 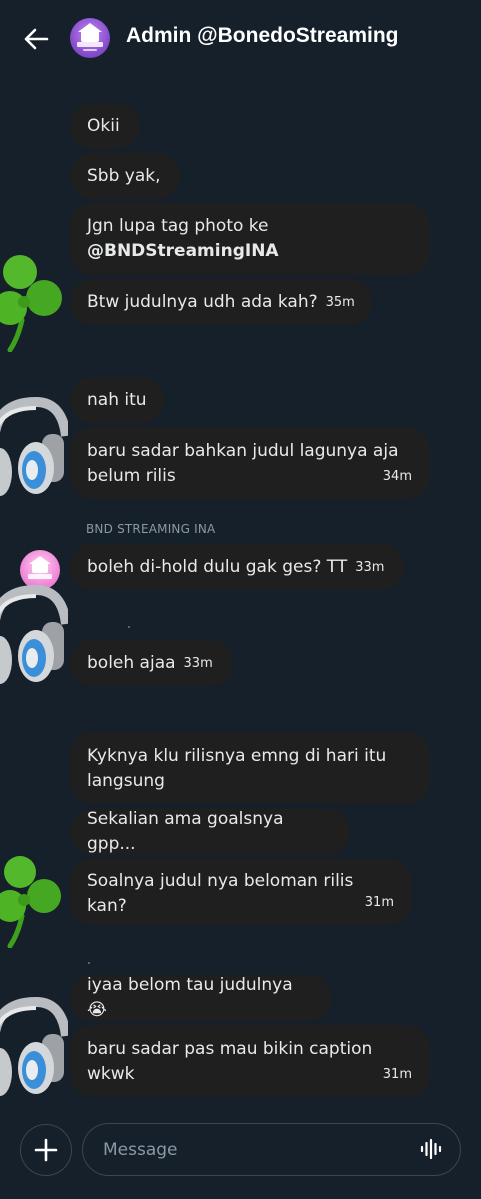 What do you see at coordinates (190, 997) in the screenshot?
I see `message-text: iyaa belom tau judulnya 😭` at bounding box center [190, 997].